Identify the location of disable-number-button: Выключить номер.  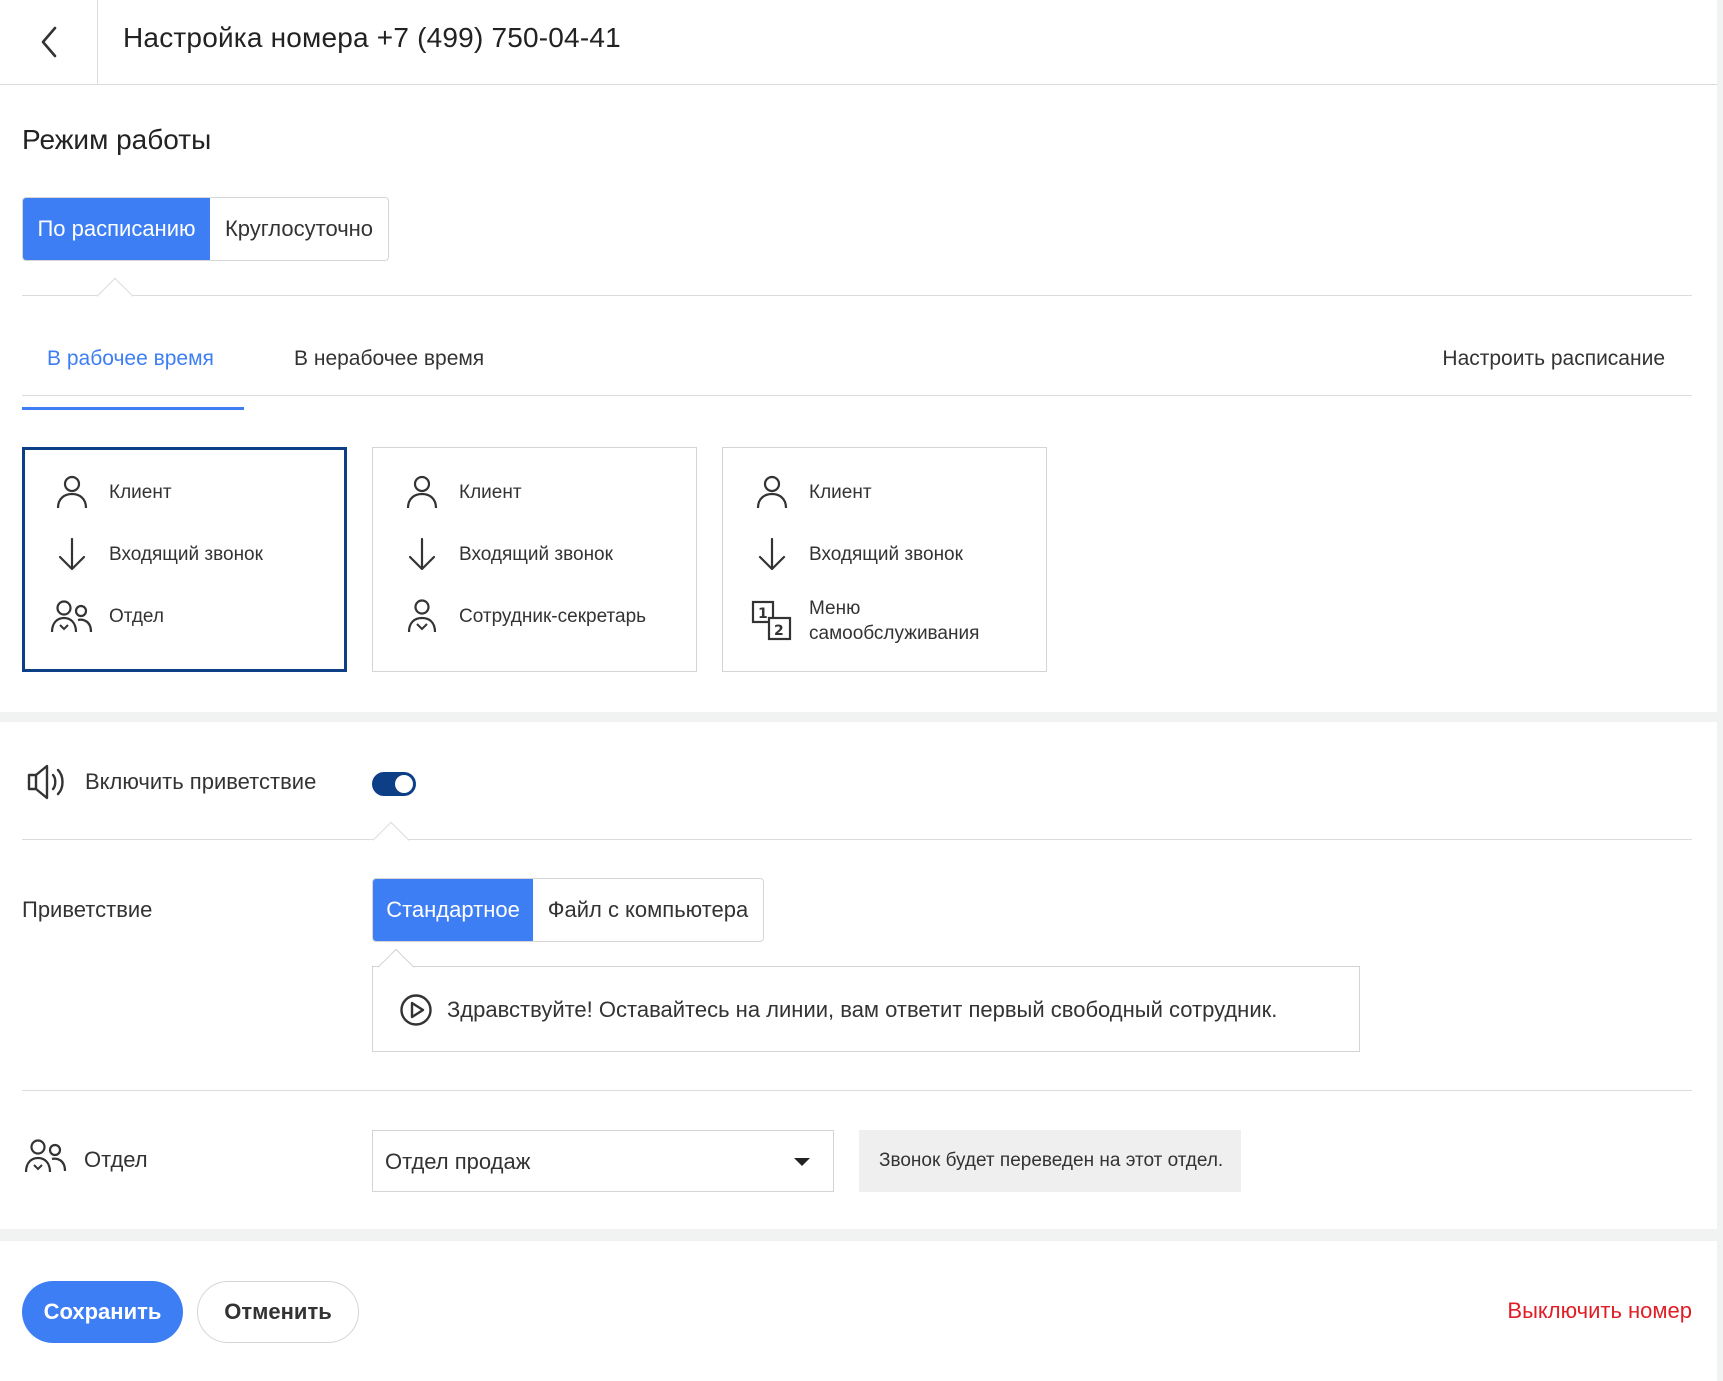
(1599, 1311).